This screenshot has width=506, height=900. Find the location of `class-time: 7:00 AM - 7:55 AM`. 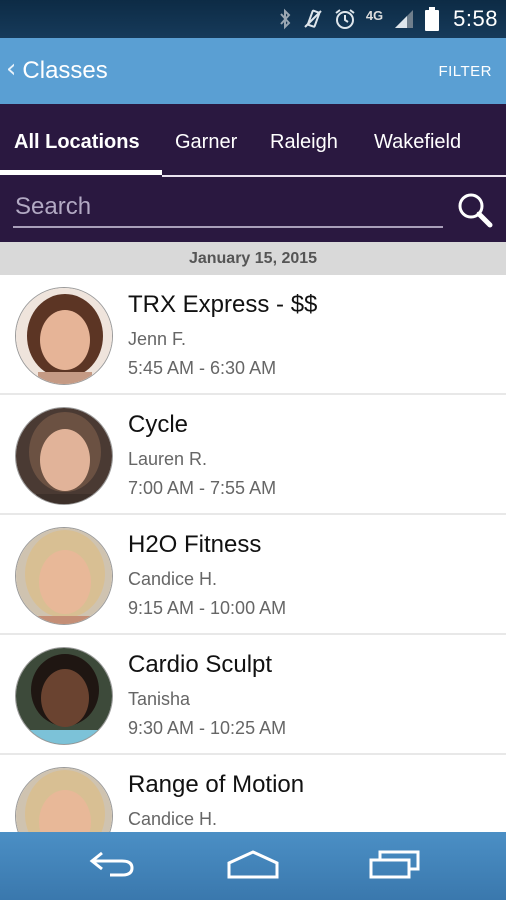

class-time: 7:00 AM - 7:55 AM is located at coordinates (202, 488).